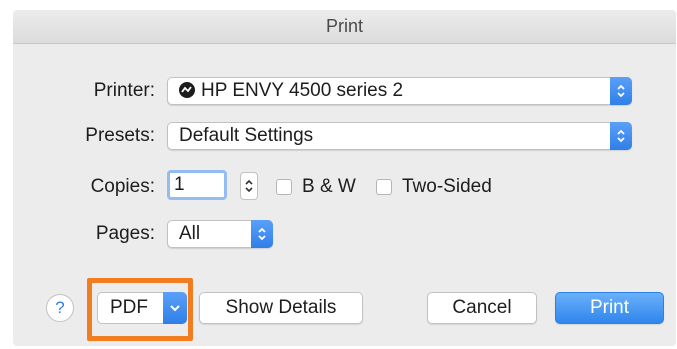 Image resolution: width=677 pixels, height=349 pixels. Describe the element at coordinates (129, 307) in the screenshot. I see `pdf-label: PDF` at that location.